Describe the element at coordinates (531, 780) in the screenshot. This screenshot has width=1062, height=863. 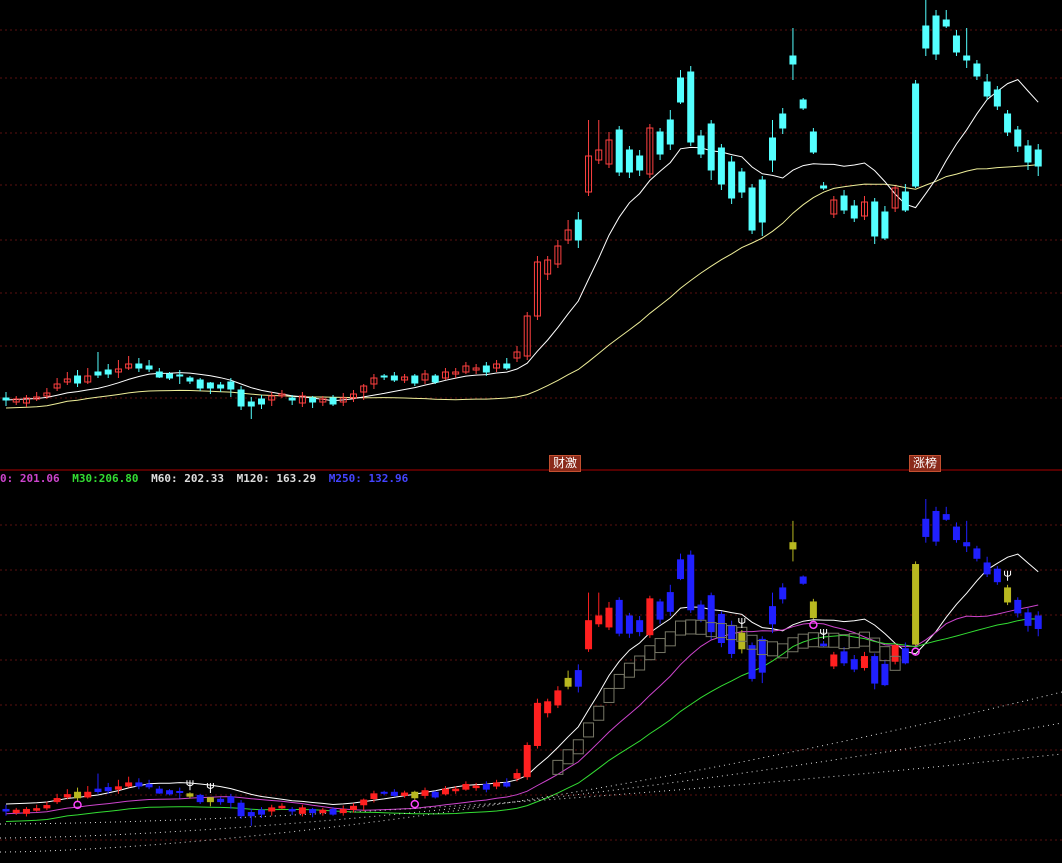
I see `lower-dotted-line` at that location.